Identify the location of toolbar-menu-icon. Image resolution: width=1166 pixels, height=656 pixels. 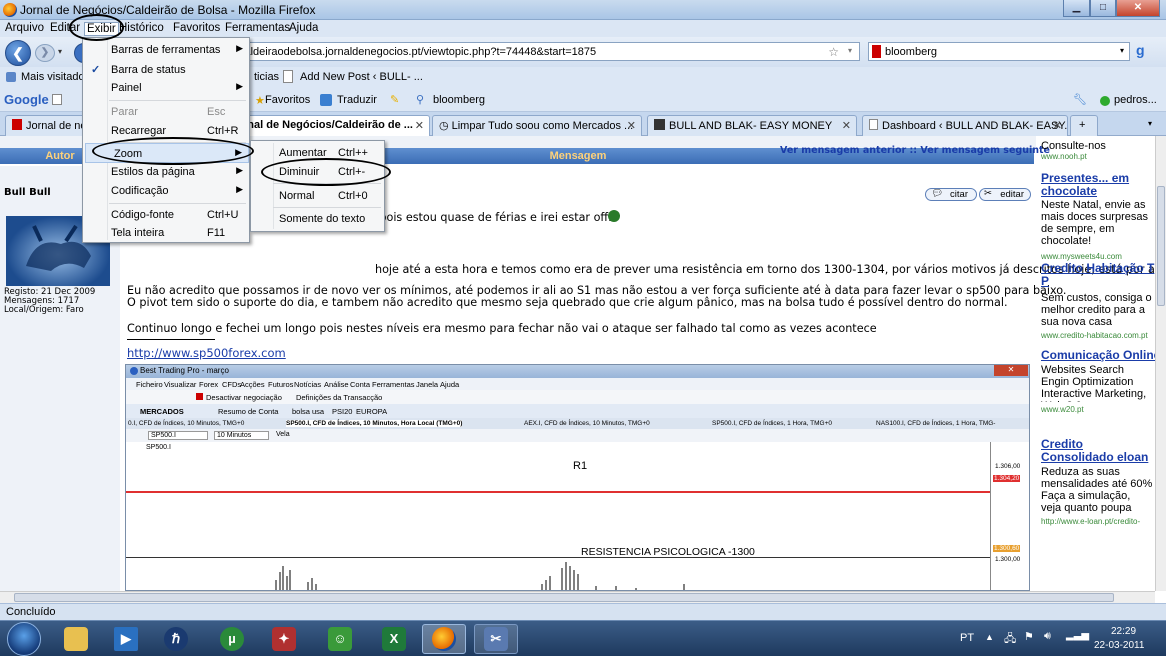
(57, 99).